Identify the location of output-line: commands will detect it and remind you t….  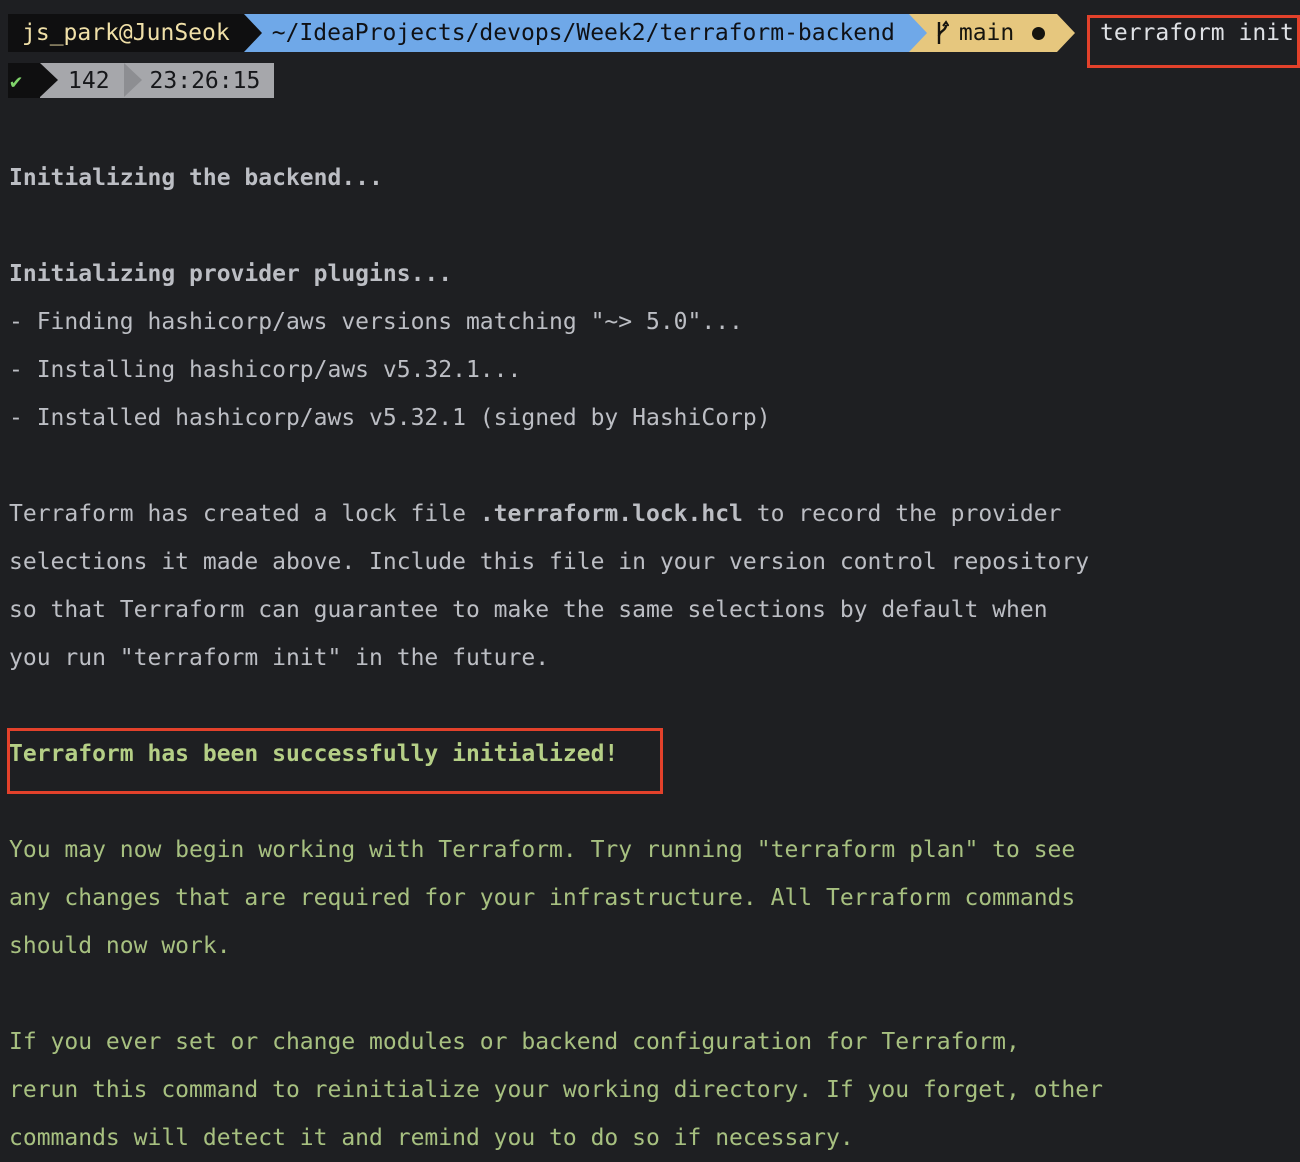
(431, 1138).